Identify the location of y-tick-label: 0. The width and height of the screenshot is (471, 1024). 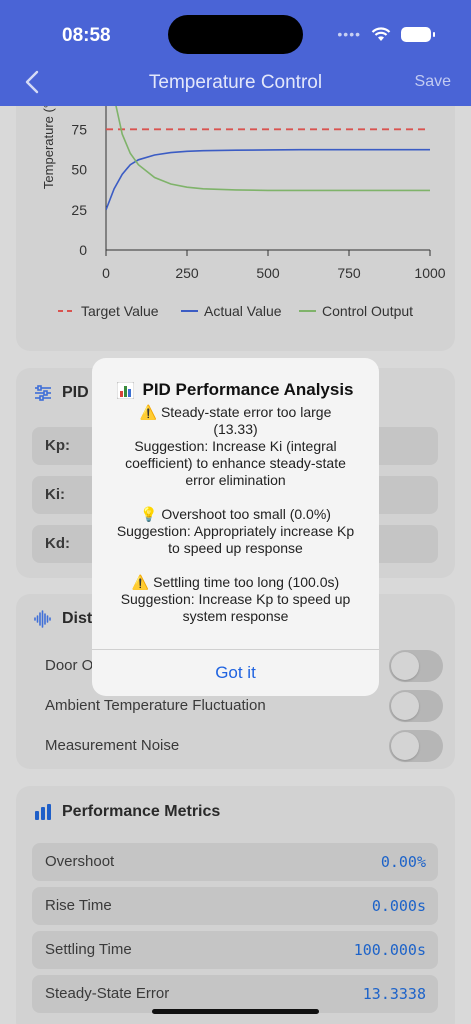
(83, 250).